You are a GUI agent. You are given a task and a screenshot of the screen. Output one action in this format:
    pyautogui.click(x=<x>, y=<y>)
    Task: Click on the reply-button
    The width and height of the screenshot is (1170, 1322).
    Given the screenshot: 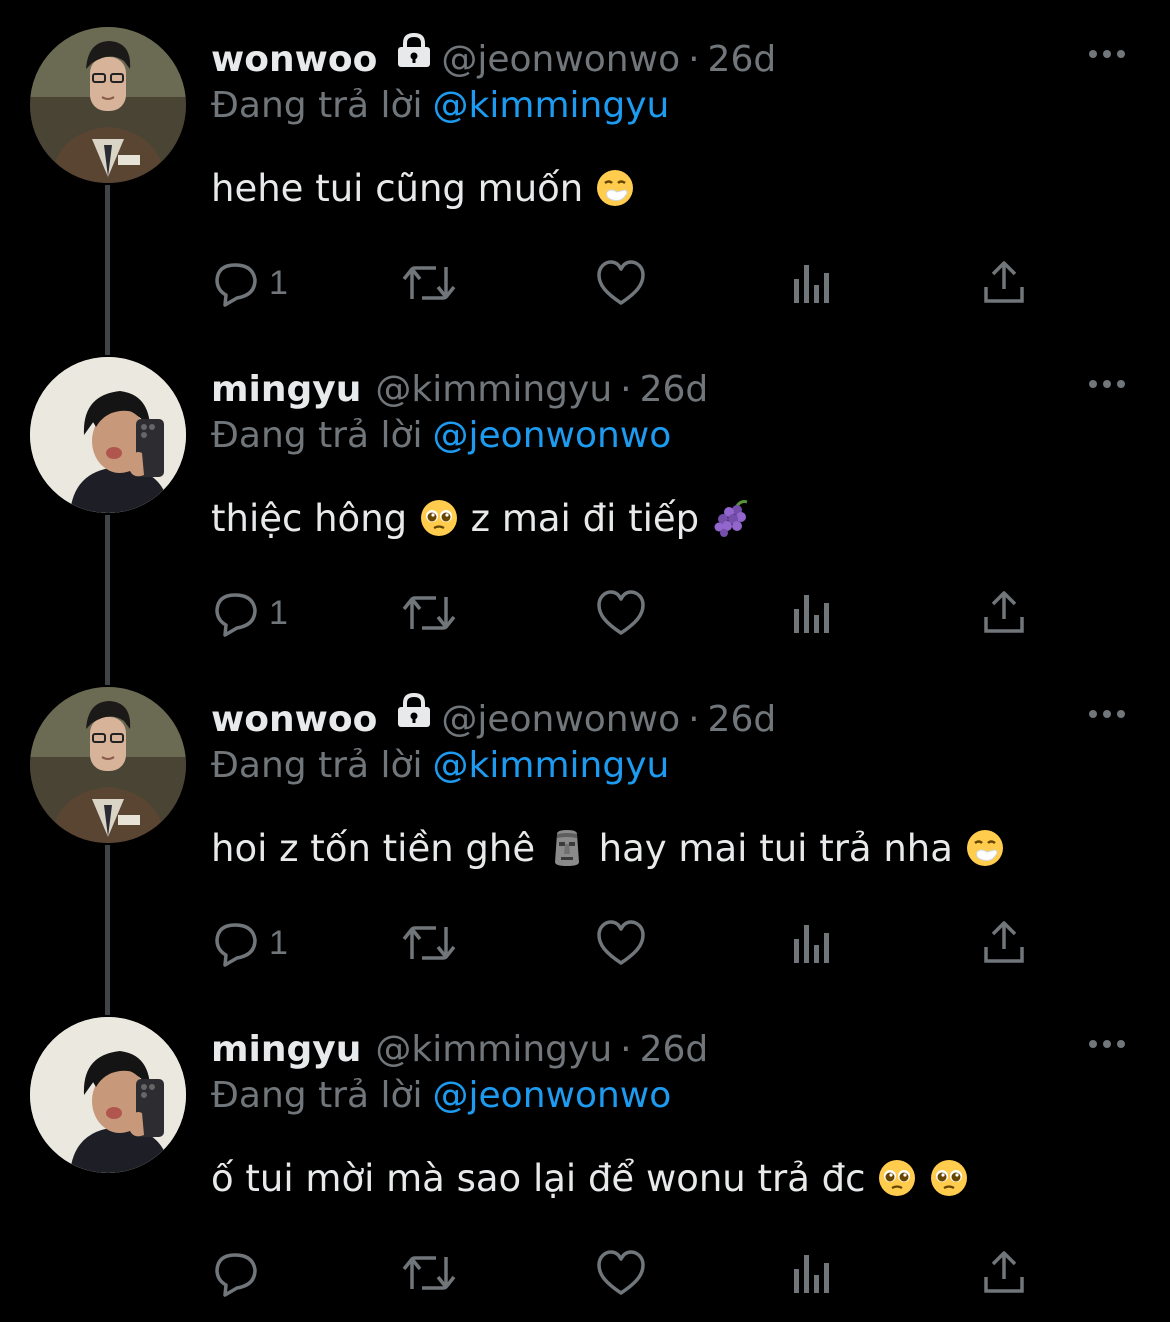 What is the action you would take?
    pyautogui.click(x=241, y=1273)
    